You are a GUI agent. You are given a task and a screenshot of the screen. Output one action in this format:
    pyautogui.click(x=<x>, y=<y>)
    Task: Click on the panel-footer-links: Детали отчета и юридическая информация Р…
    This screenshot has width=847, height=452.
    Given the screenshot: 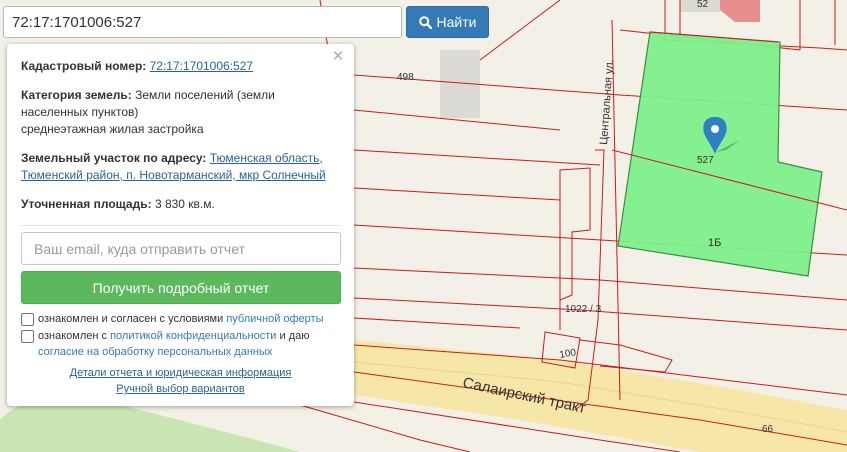 What is the action you would take?
    pyautogui.click(x=180, y=381)
    